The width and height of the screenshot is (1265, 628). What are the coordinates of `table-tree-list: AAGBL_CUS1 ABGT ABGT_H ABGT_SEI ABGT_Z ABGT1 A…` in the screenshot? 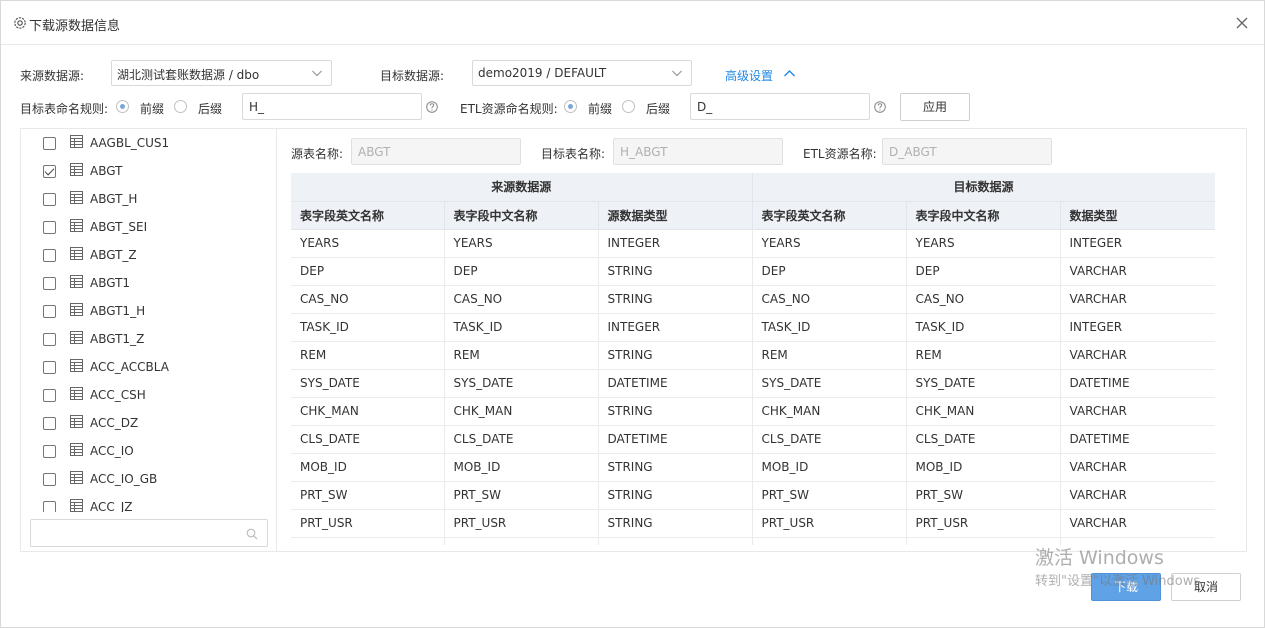 It's located at (148, 320).